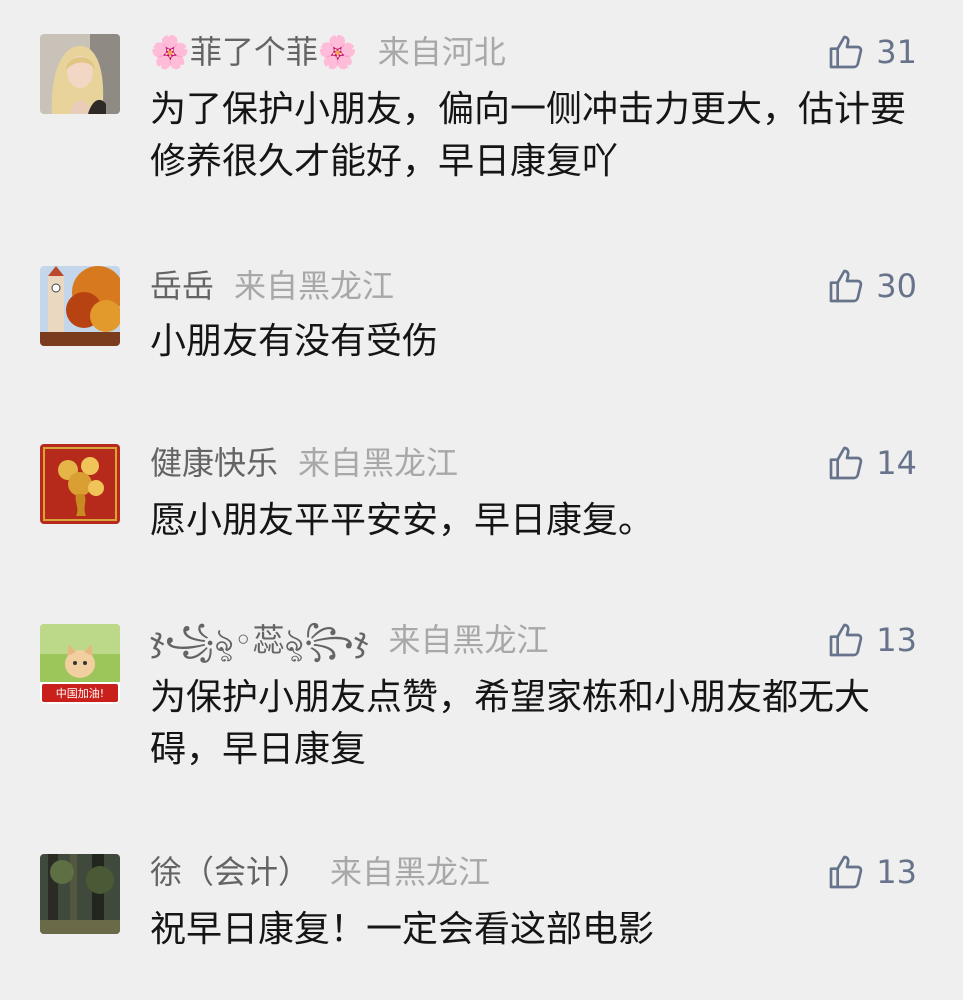 This screenshot has height=1000, width=963. I want to click on like-button: 30, so click(871, 286).